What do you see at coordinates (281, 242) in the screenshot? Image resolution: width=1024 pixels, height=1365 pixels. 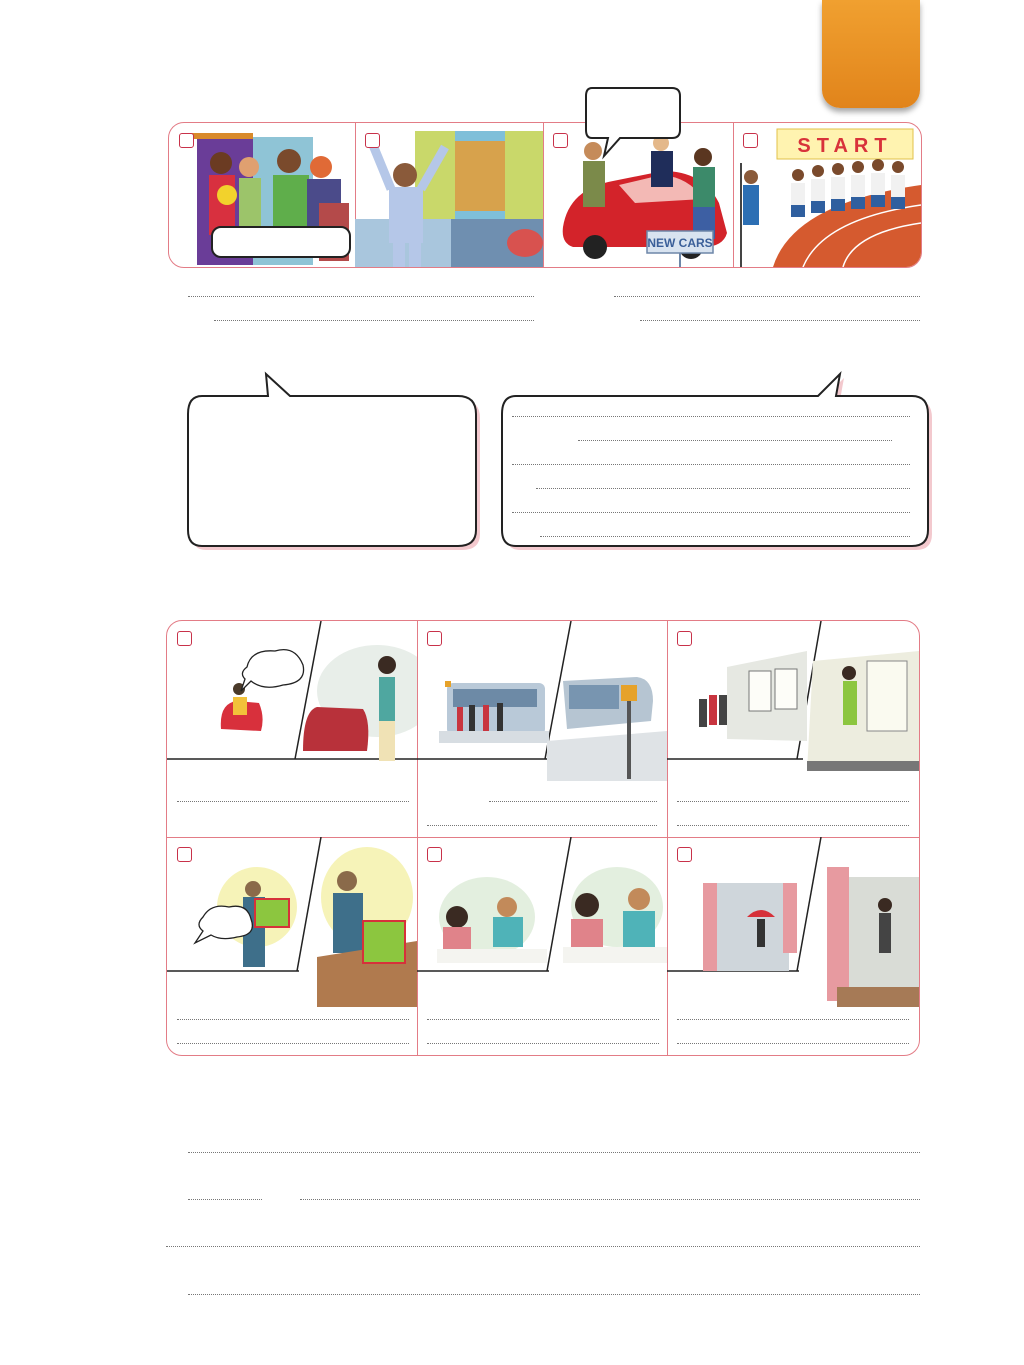 I see `caption-box` at bounding box center [281, 242].